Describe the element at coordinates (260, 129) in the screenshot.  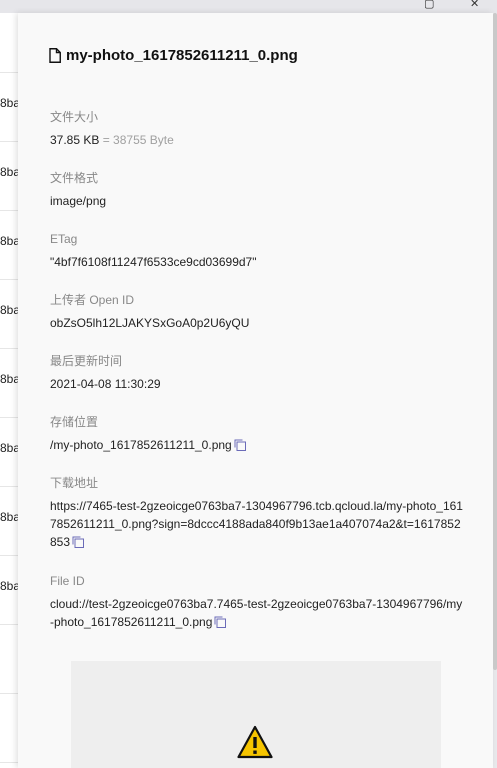
I see `field-file-size: 文件大小 37.85 KB = 38755 Byte` at that location.